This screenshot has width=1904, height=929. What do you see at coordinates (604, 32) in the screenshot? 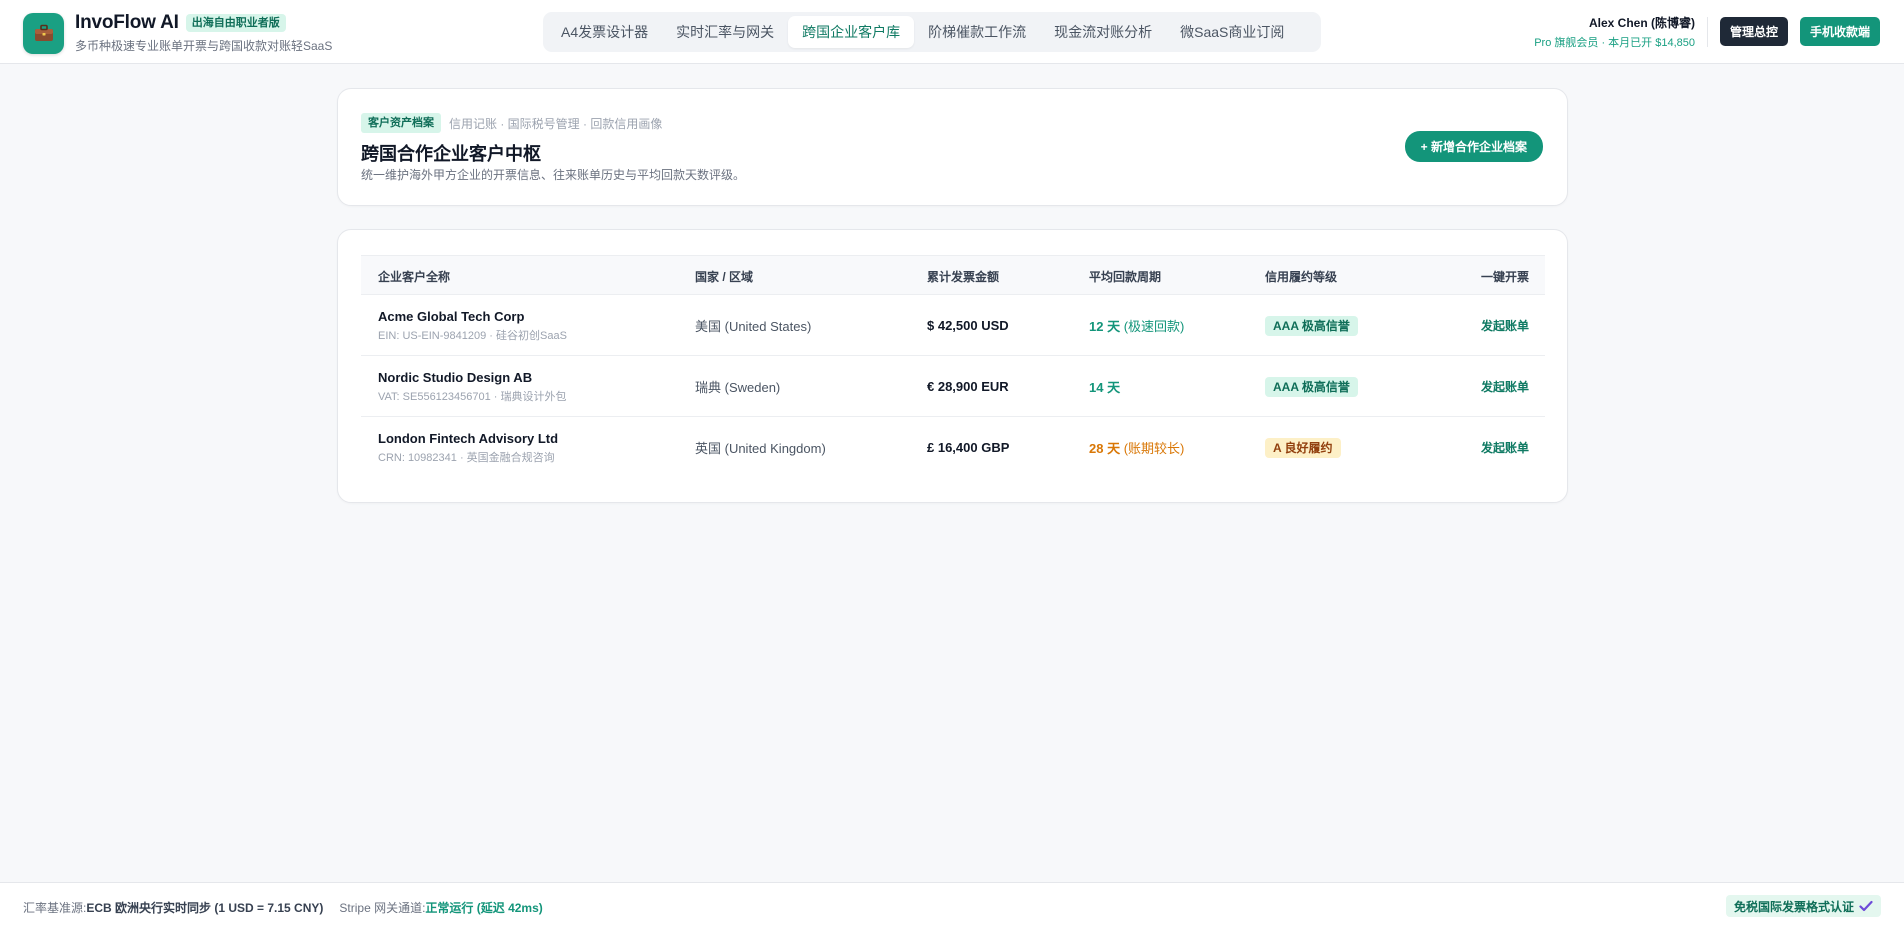
I see `tab-invoice-designer: A4发票设计器` at bounding box center [604, 32].